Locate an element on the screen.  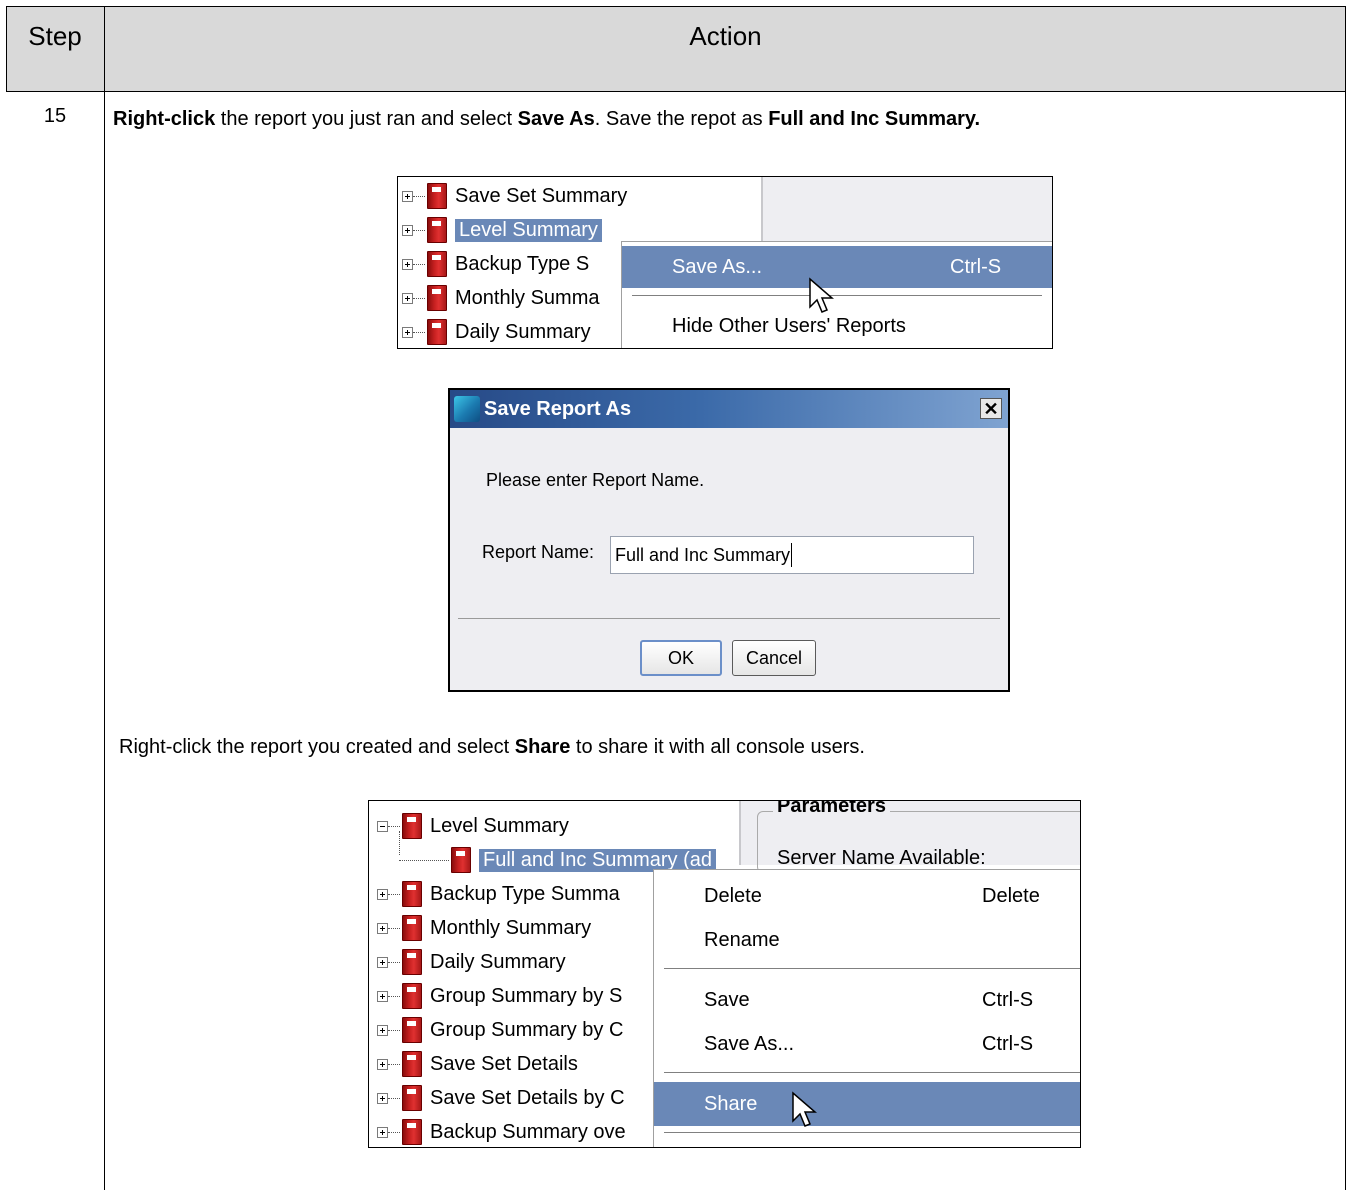
report-name-input: Full and Inc Summary is located at coordinates (792, 555).